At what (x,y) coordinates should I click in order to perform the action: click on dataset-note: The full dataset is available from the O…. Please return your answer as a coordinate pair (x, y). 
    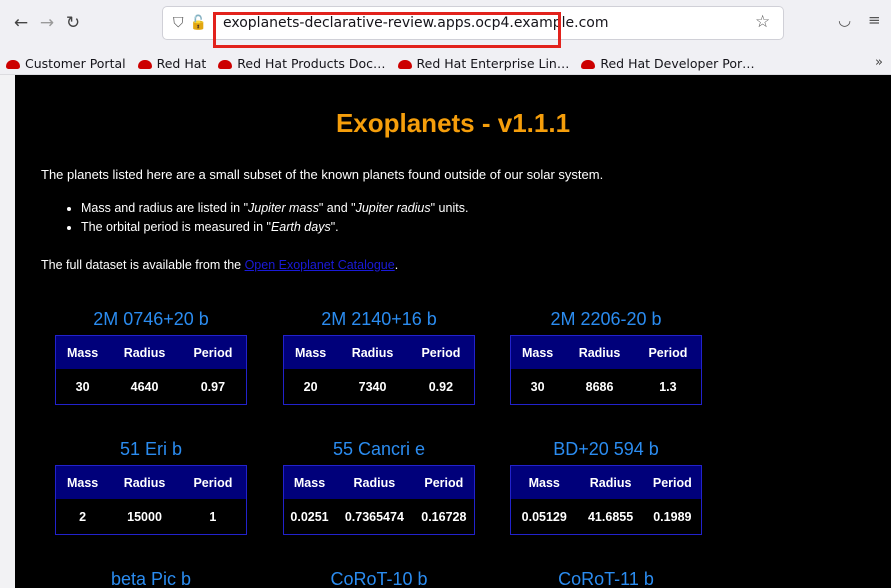
    Looking at the image, I should click on (220, 265).